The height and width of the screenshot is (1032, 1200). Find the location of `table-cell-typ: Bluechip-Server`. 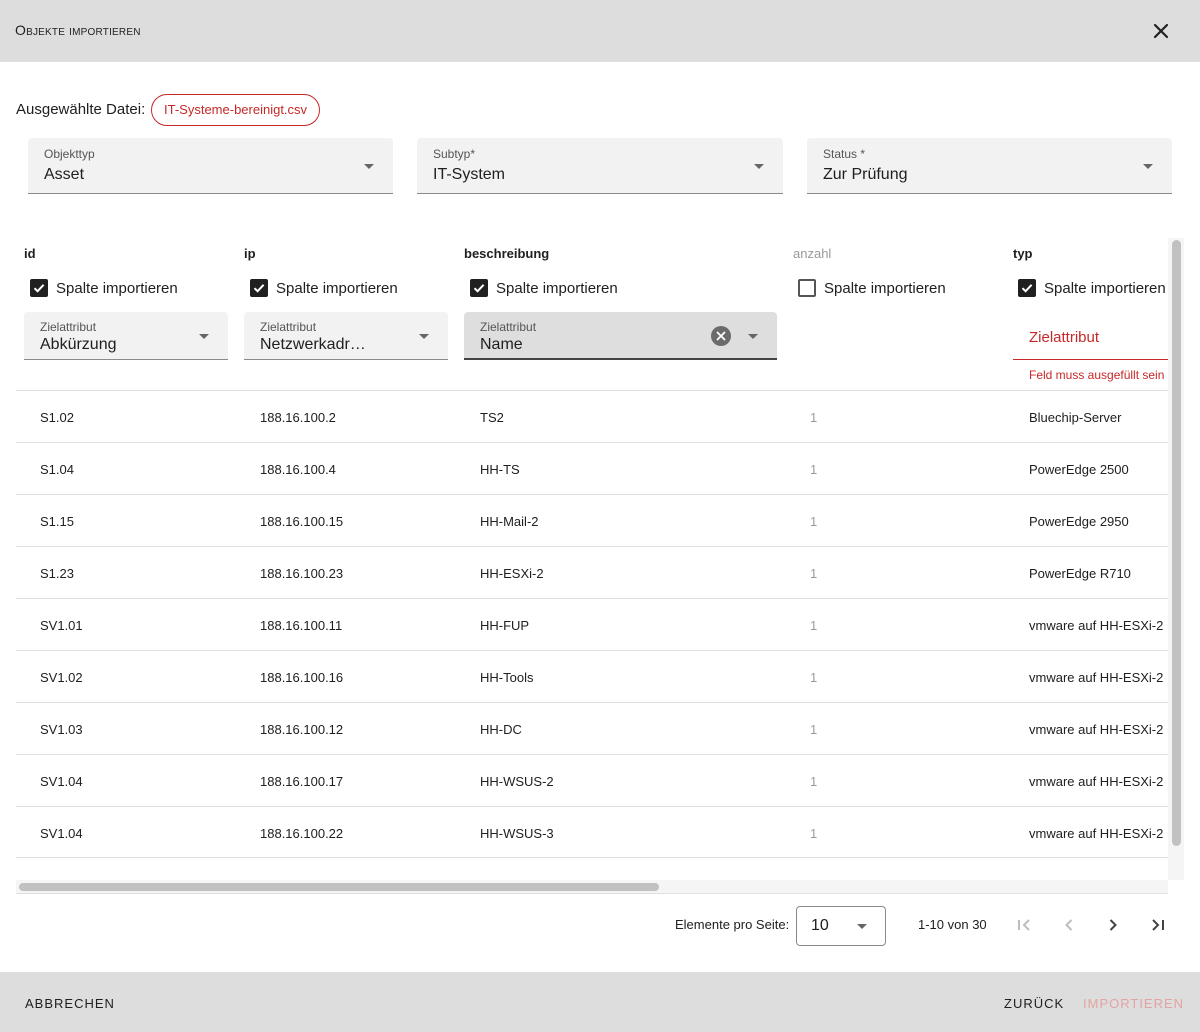

table-cell-typ: Bluechip-Server is located at coordinates (1075, 417).